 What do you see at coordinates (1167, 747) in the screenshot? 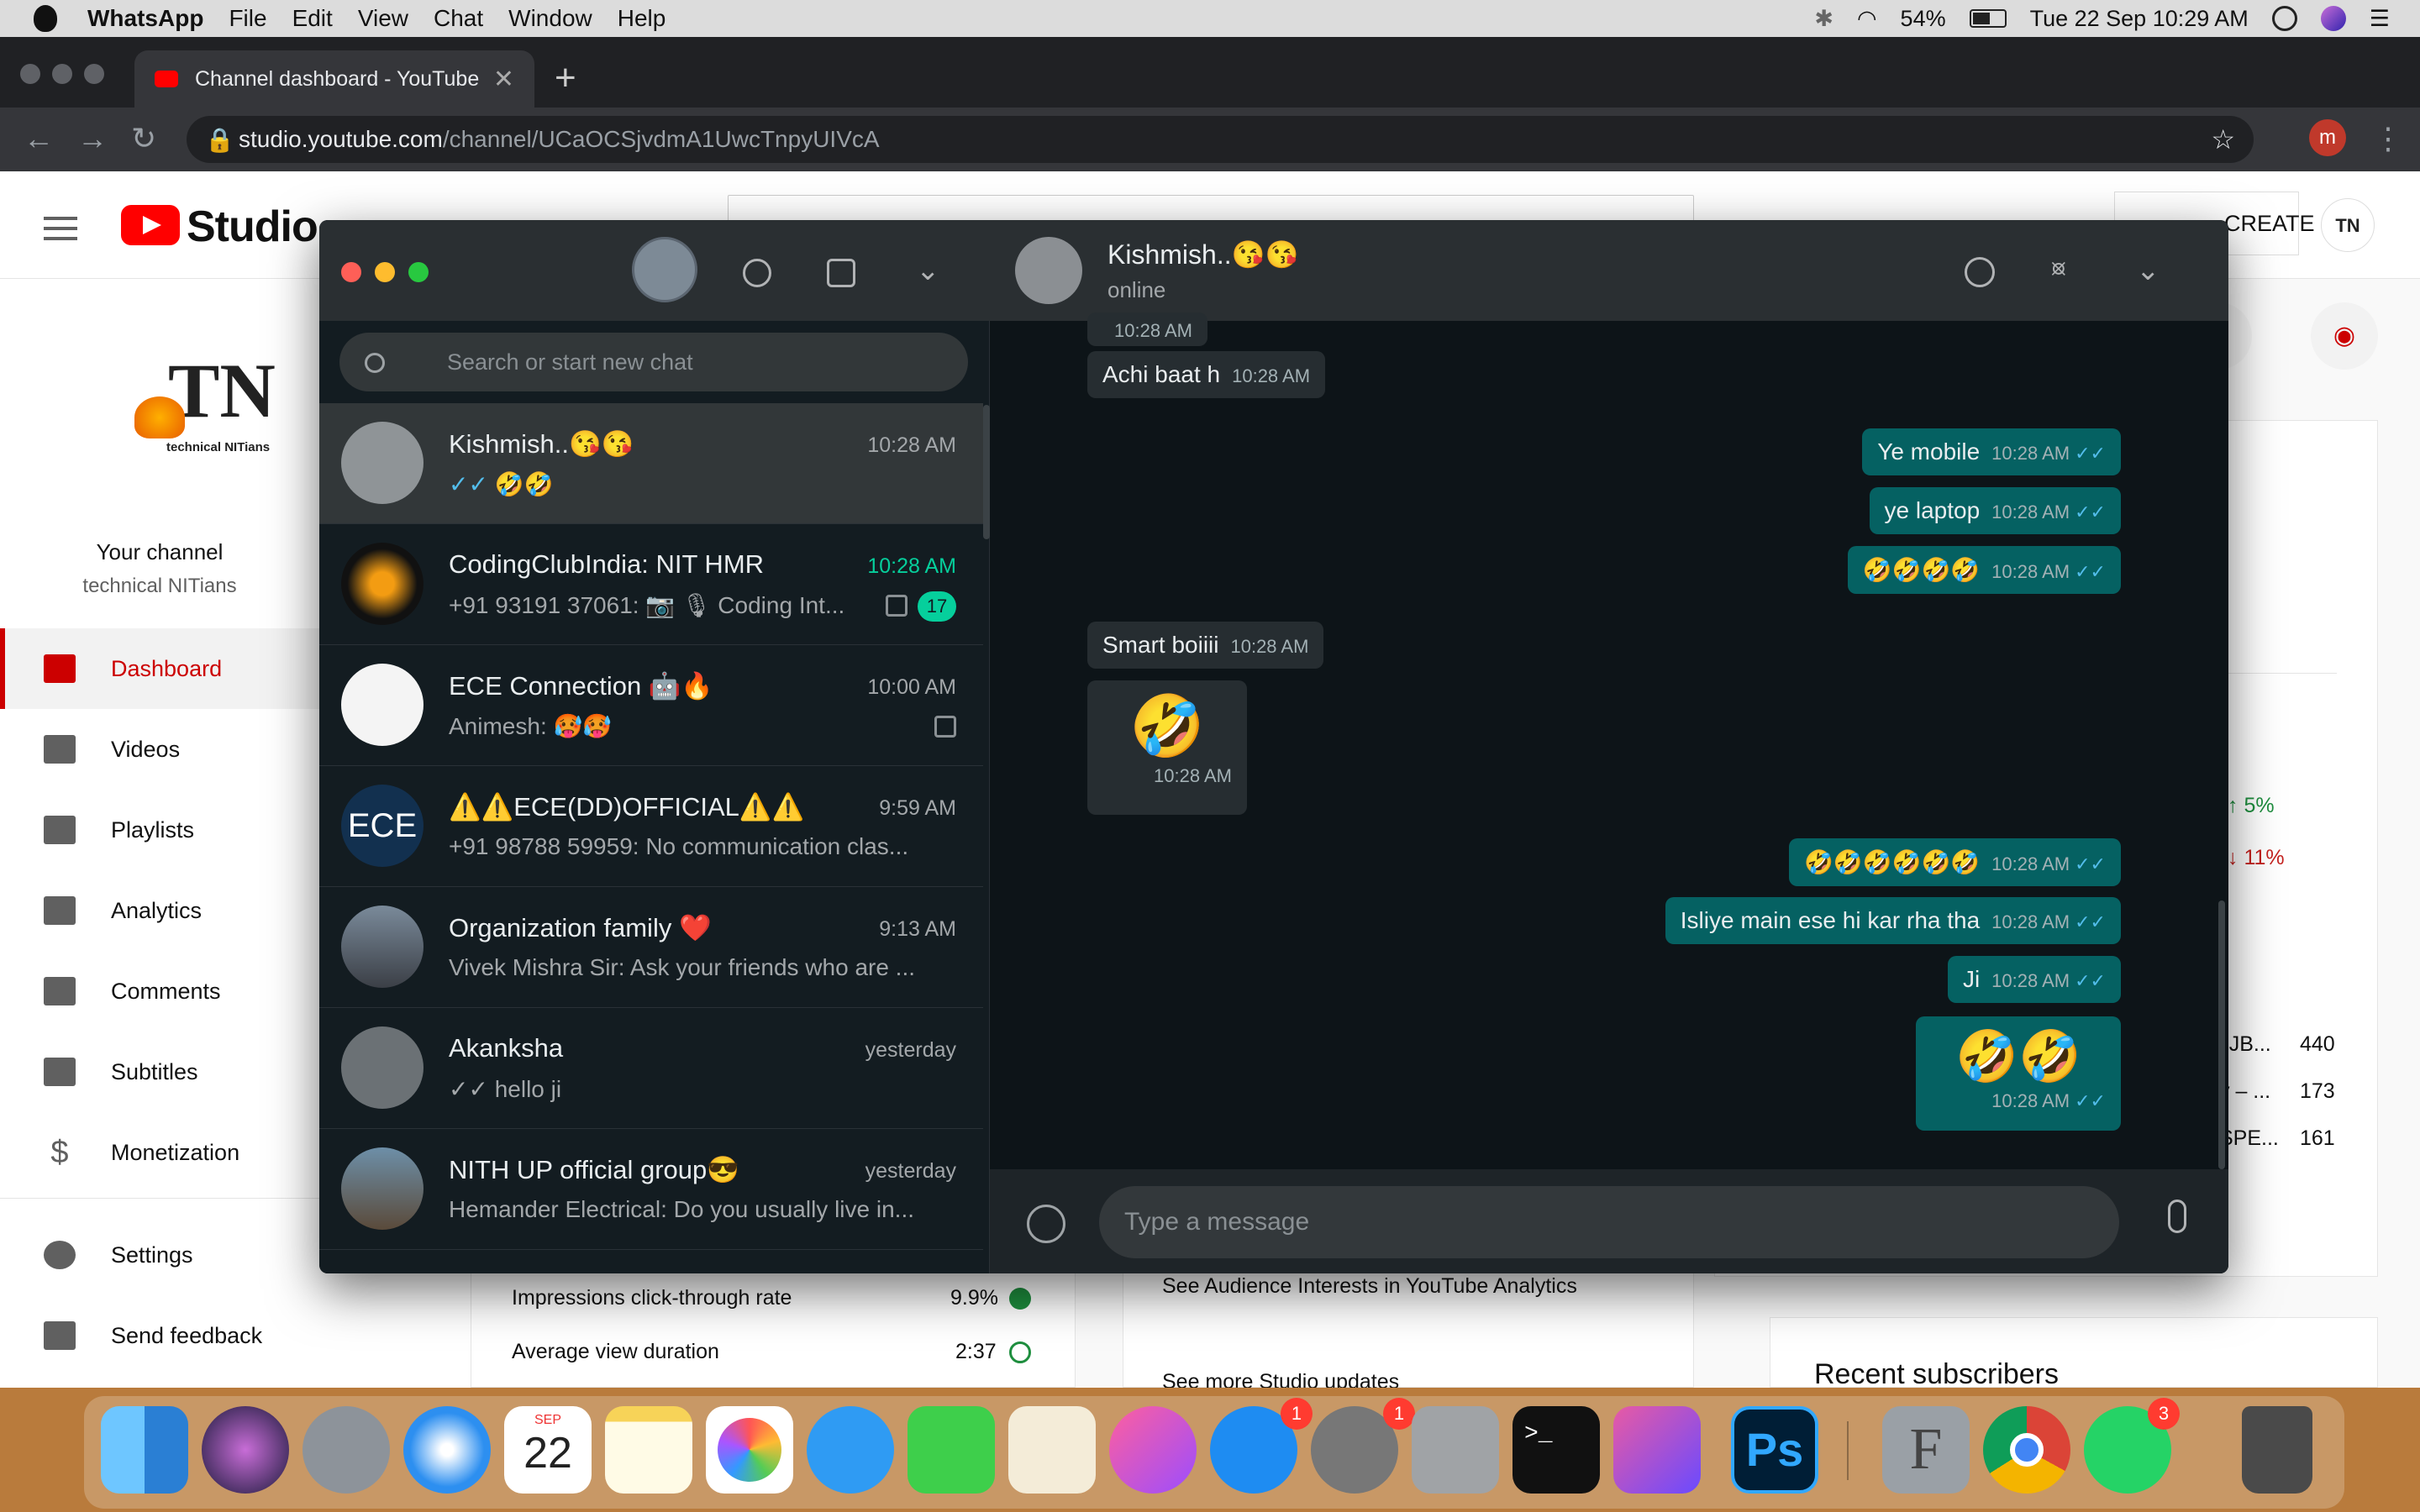
I see `message-incoming-emoji: 🤣 10:28 AM` at bounding box center [1167, 747].